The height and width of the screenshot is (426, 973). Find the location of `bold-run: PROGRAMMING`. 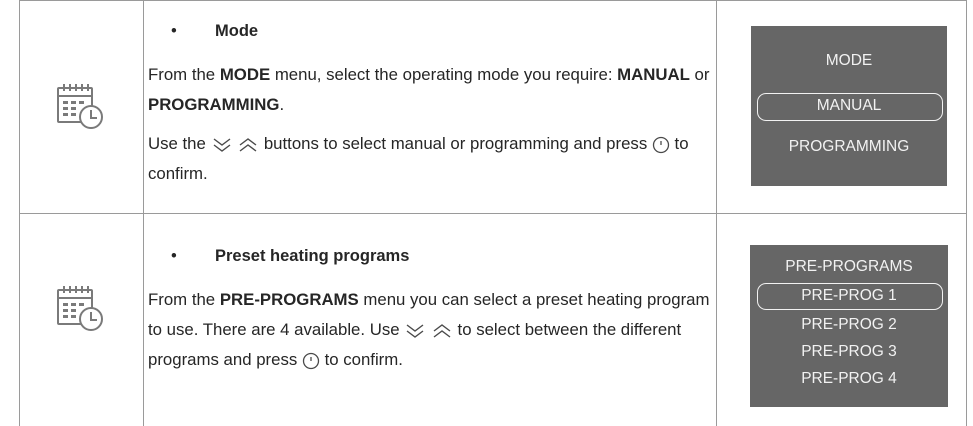

bold-run: PROGRAMMING is located at coordinates (214, 104).